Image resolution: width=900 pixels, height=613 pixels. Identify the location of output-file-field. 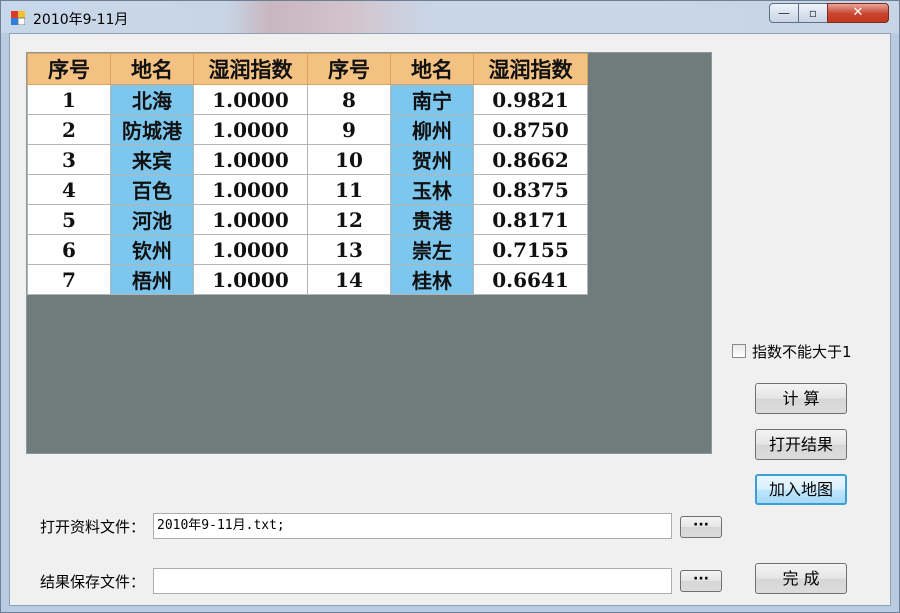
(412, 581).